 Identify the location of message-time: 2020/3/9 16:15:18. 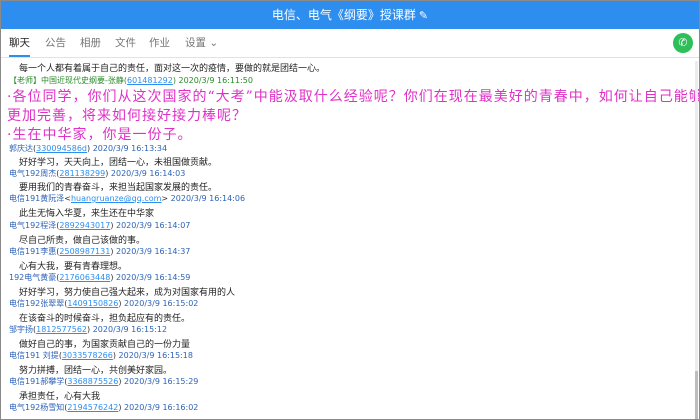
(155, 355).